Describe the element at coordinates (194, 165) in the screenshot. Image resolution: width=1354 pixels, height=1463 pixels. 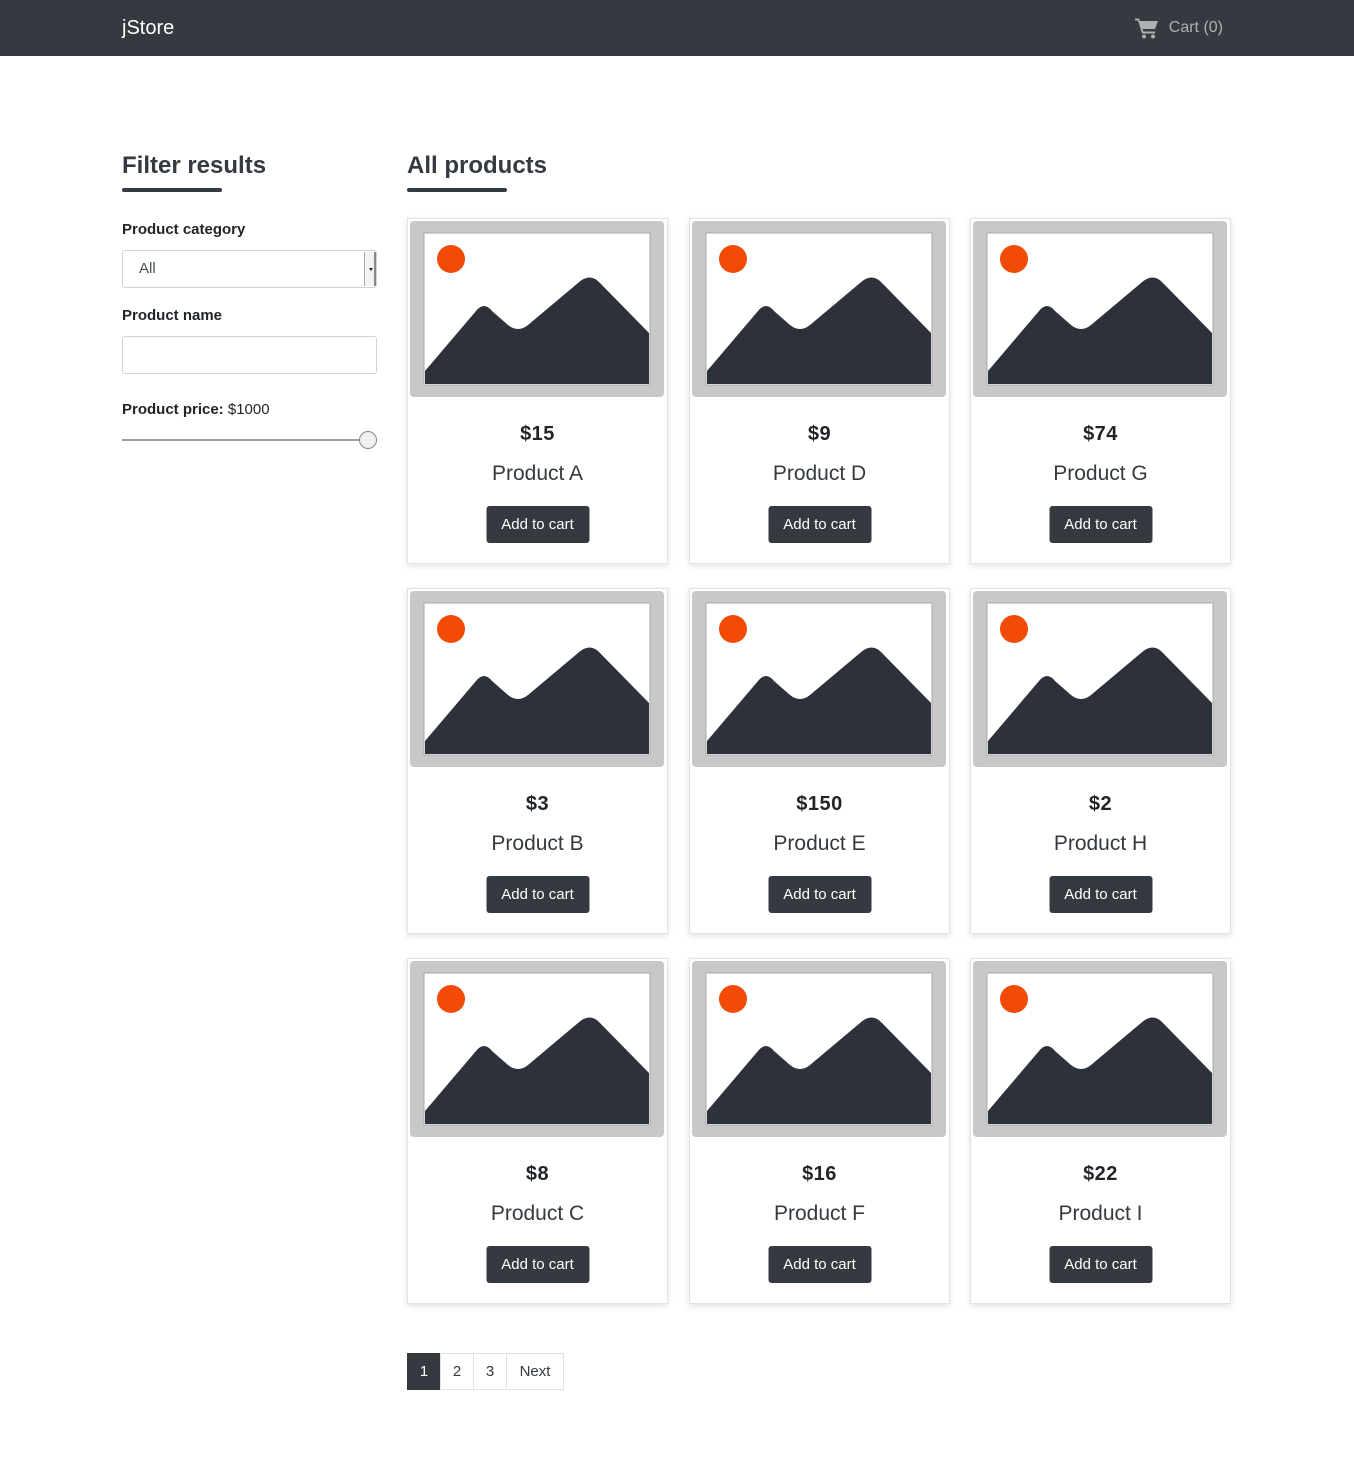
I see `filter-title: Filter results` at that location.